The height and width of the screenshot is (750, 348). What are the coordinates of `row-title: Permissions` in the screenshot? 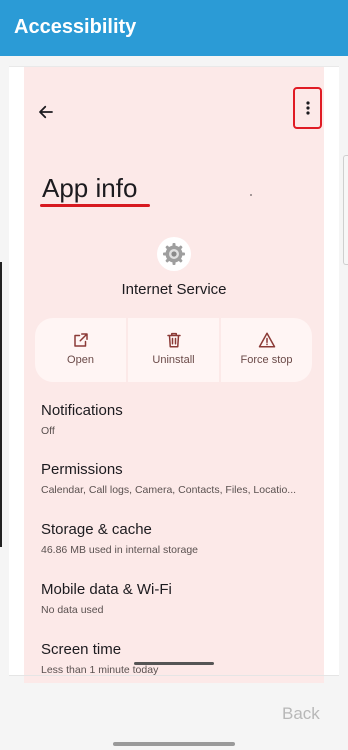 It's located at (82, 469).